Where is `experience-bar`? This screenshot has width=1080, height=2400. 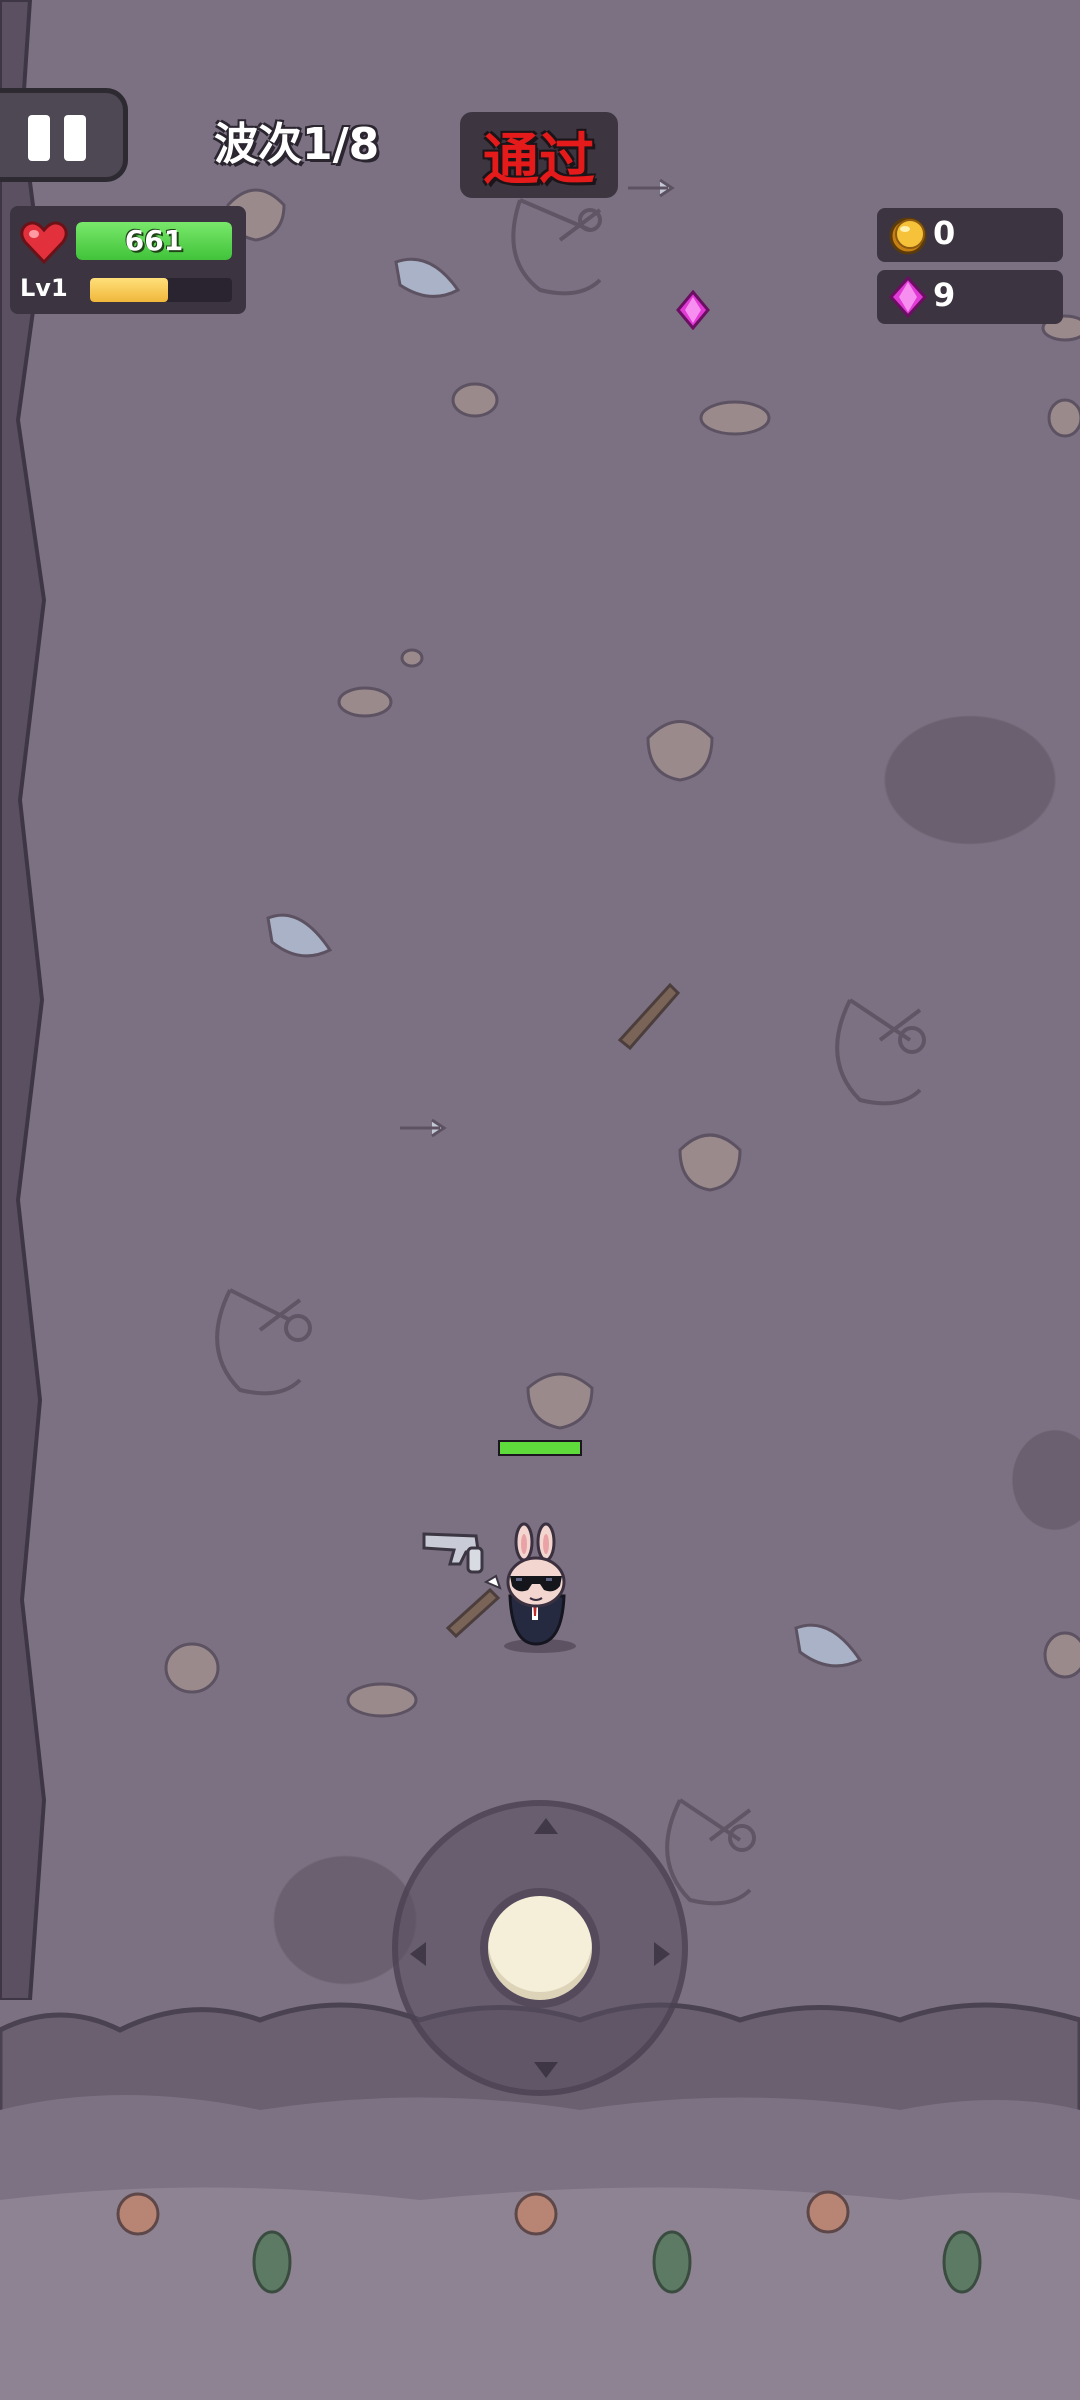
experience-bar is located at coordinates (161, 290).